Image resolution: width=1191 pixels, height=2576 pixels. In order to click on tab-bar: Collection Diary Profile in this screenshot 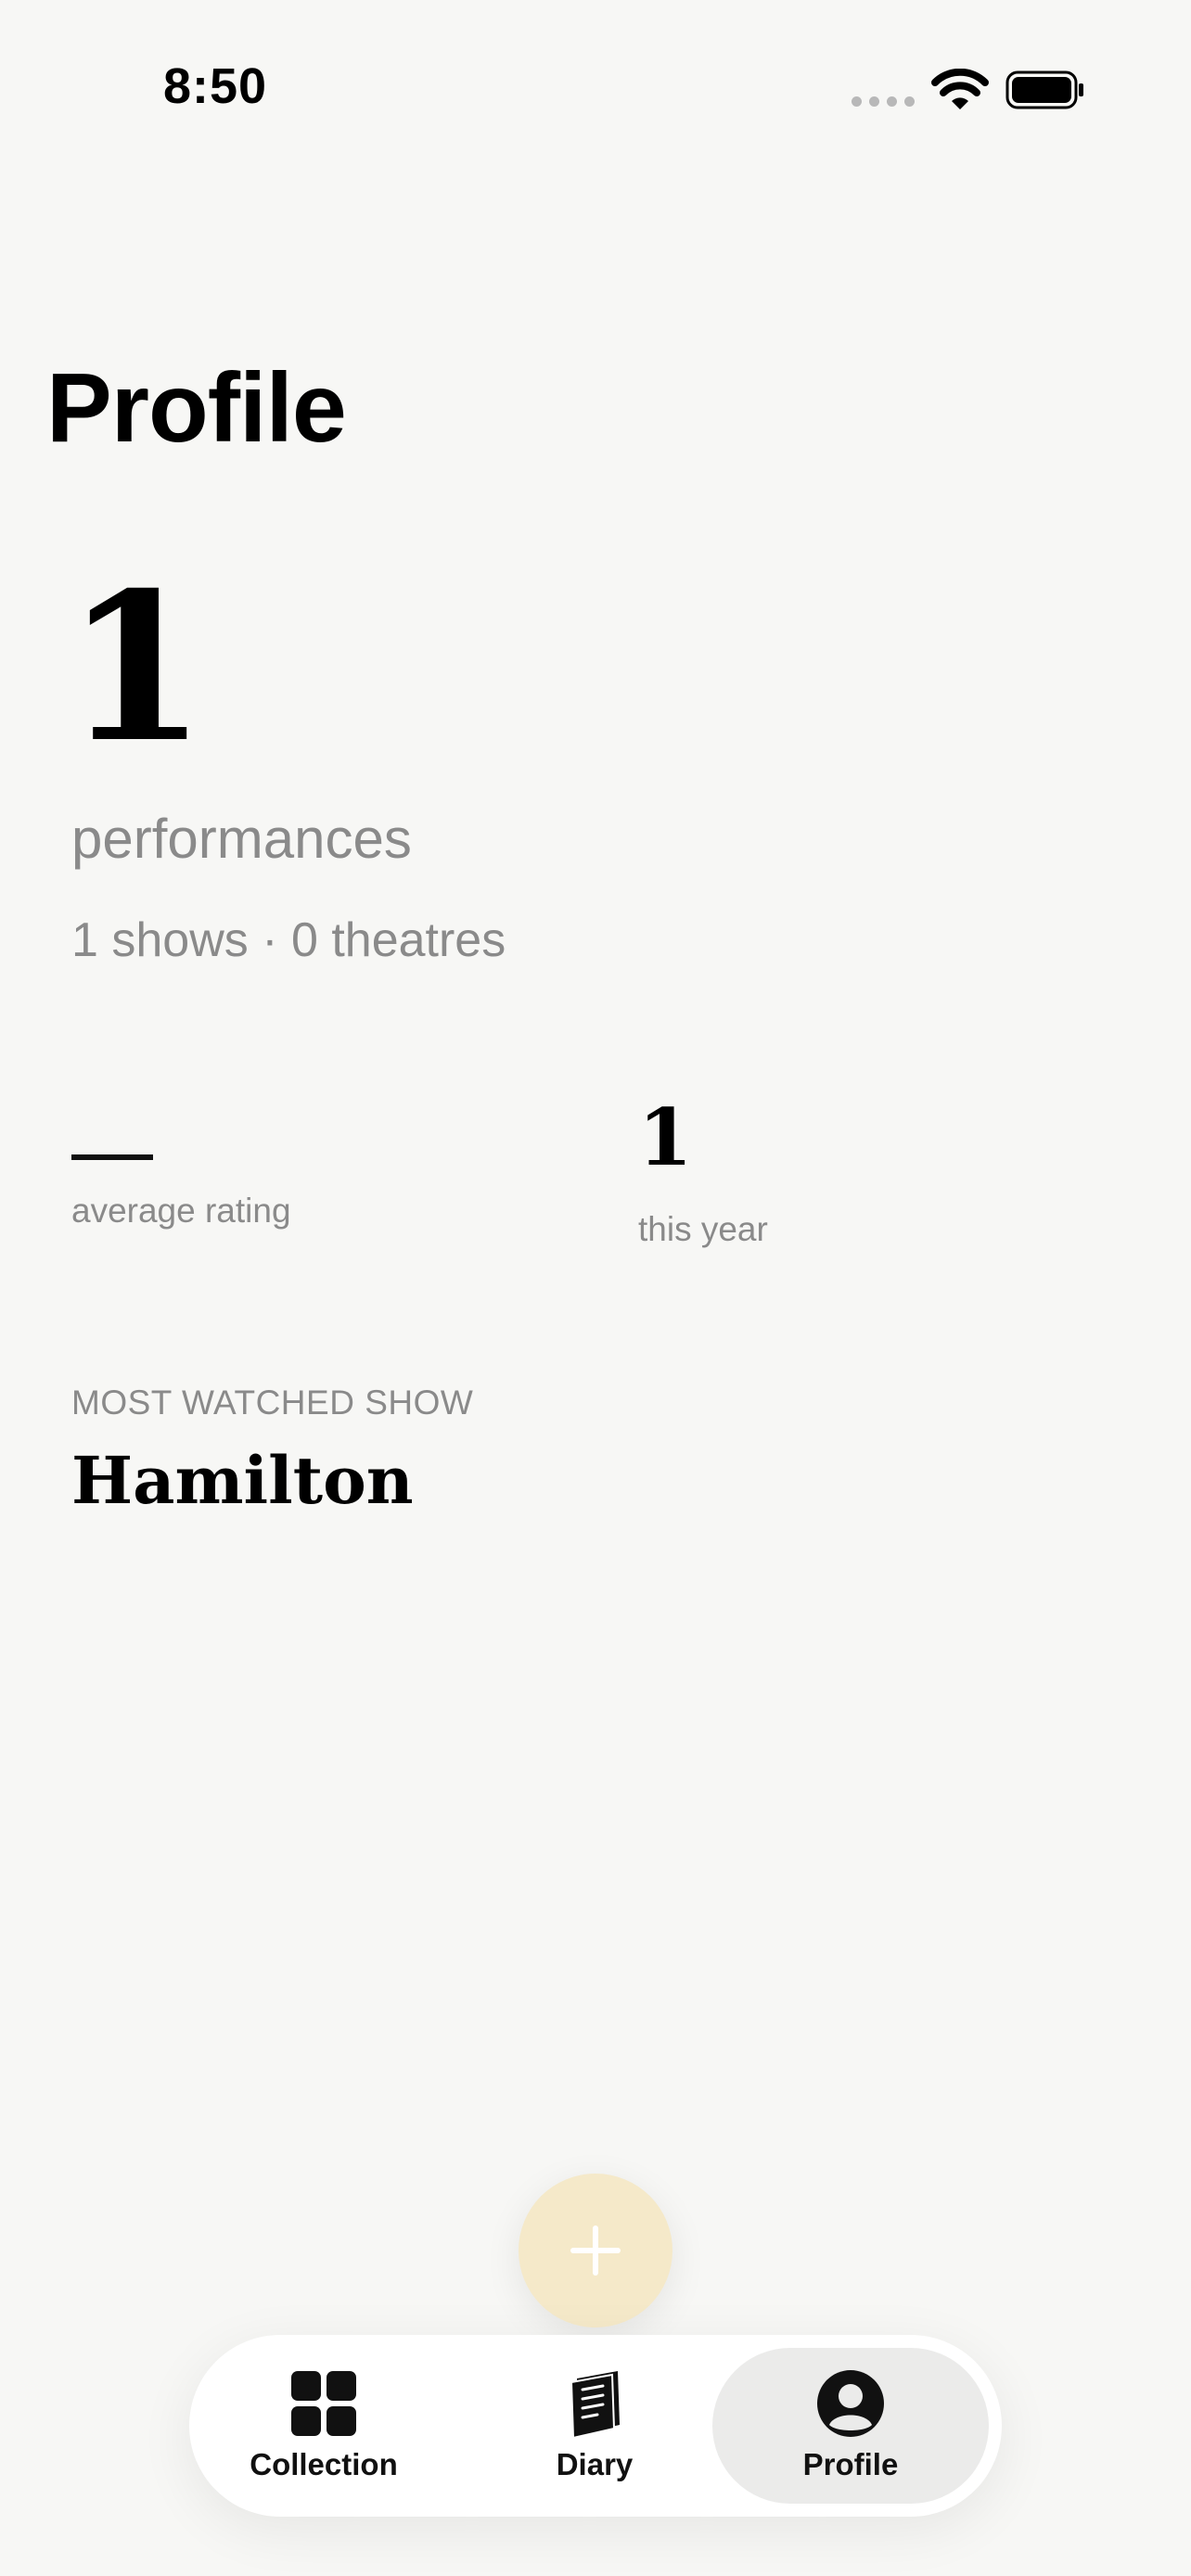, I will do `click(595, 2426)`.